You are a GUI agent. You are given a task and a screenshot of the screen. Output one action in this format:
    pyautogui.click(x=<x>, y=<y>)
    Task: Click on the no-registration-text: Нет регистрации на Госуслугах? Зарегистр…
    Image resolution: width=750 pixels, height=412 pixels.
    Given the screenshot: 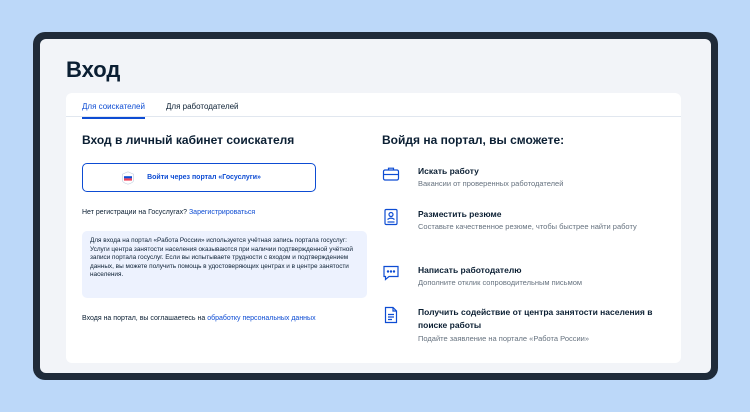 What is the action you would take?
    pyautogui.click(x=168, y=212)
    